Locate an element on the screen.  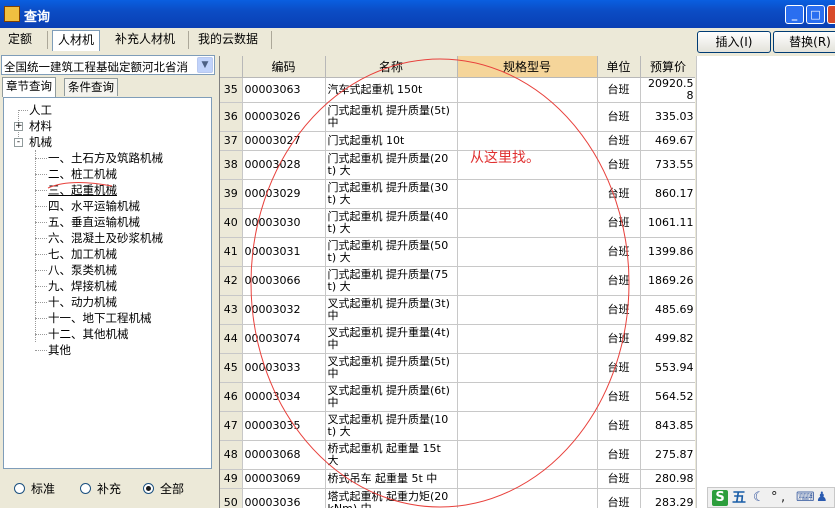
col-header-spec: 规格型号 is located at coordinates (527, 67).